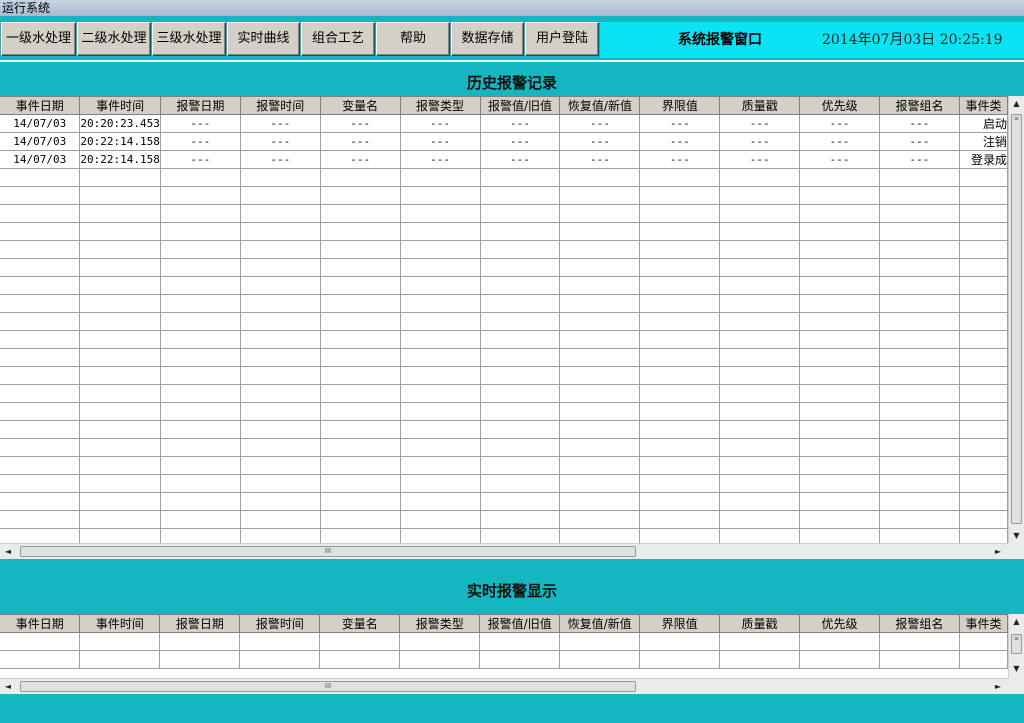 This screenshot has width=1024, height=723. What do you see at coordinates (263, 39) in the screenshot?
I see `realtime-curve-button: 实时曲线` at bounding box center [263, 39].